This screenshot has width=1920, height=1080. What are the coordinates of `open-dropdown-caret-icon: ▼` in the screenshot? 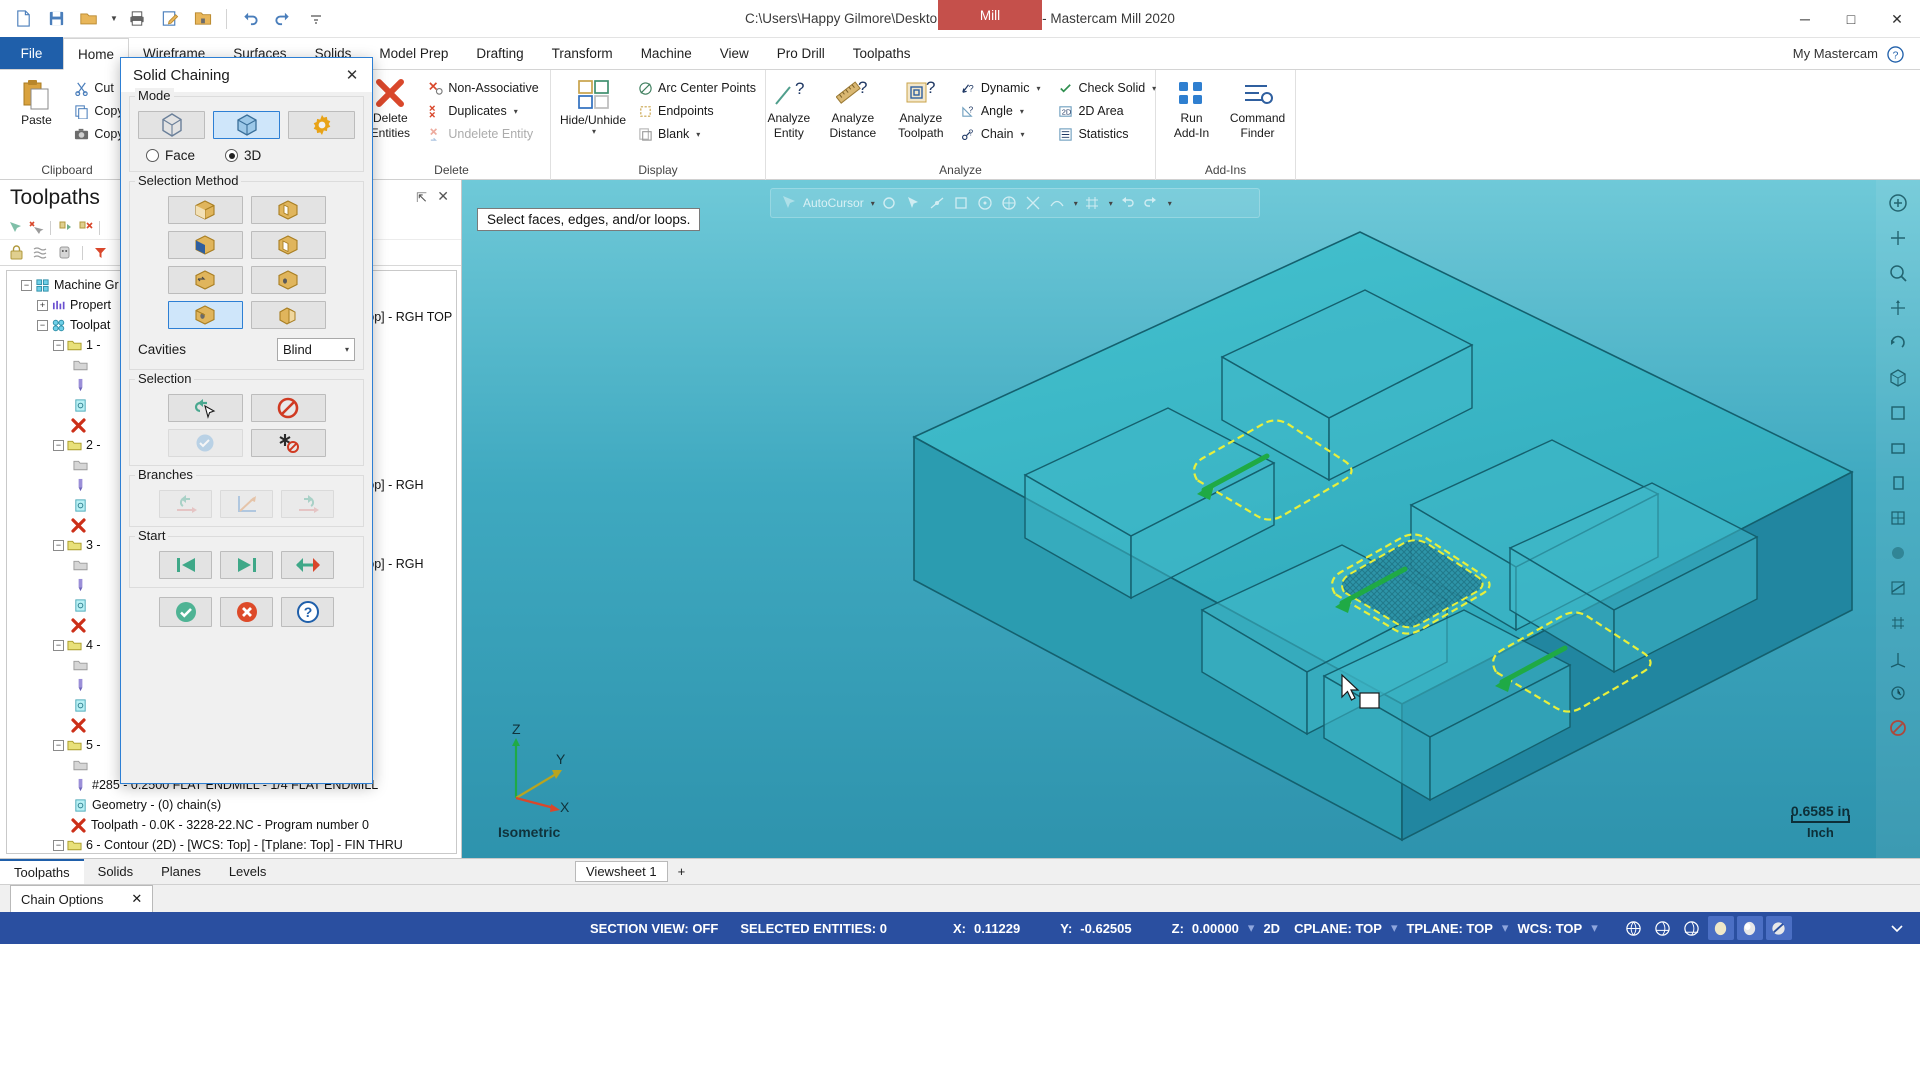 It's located at (113, 19).